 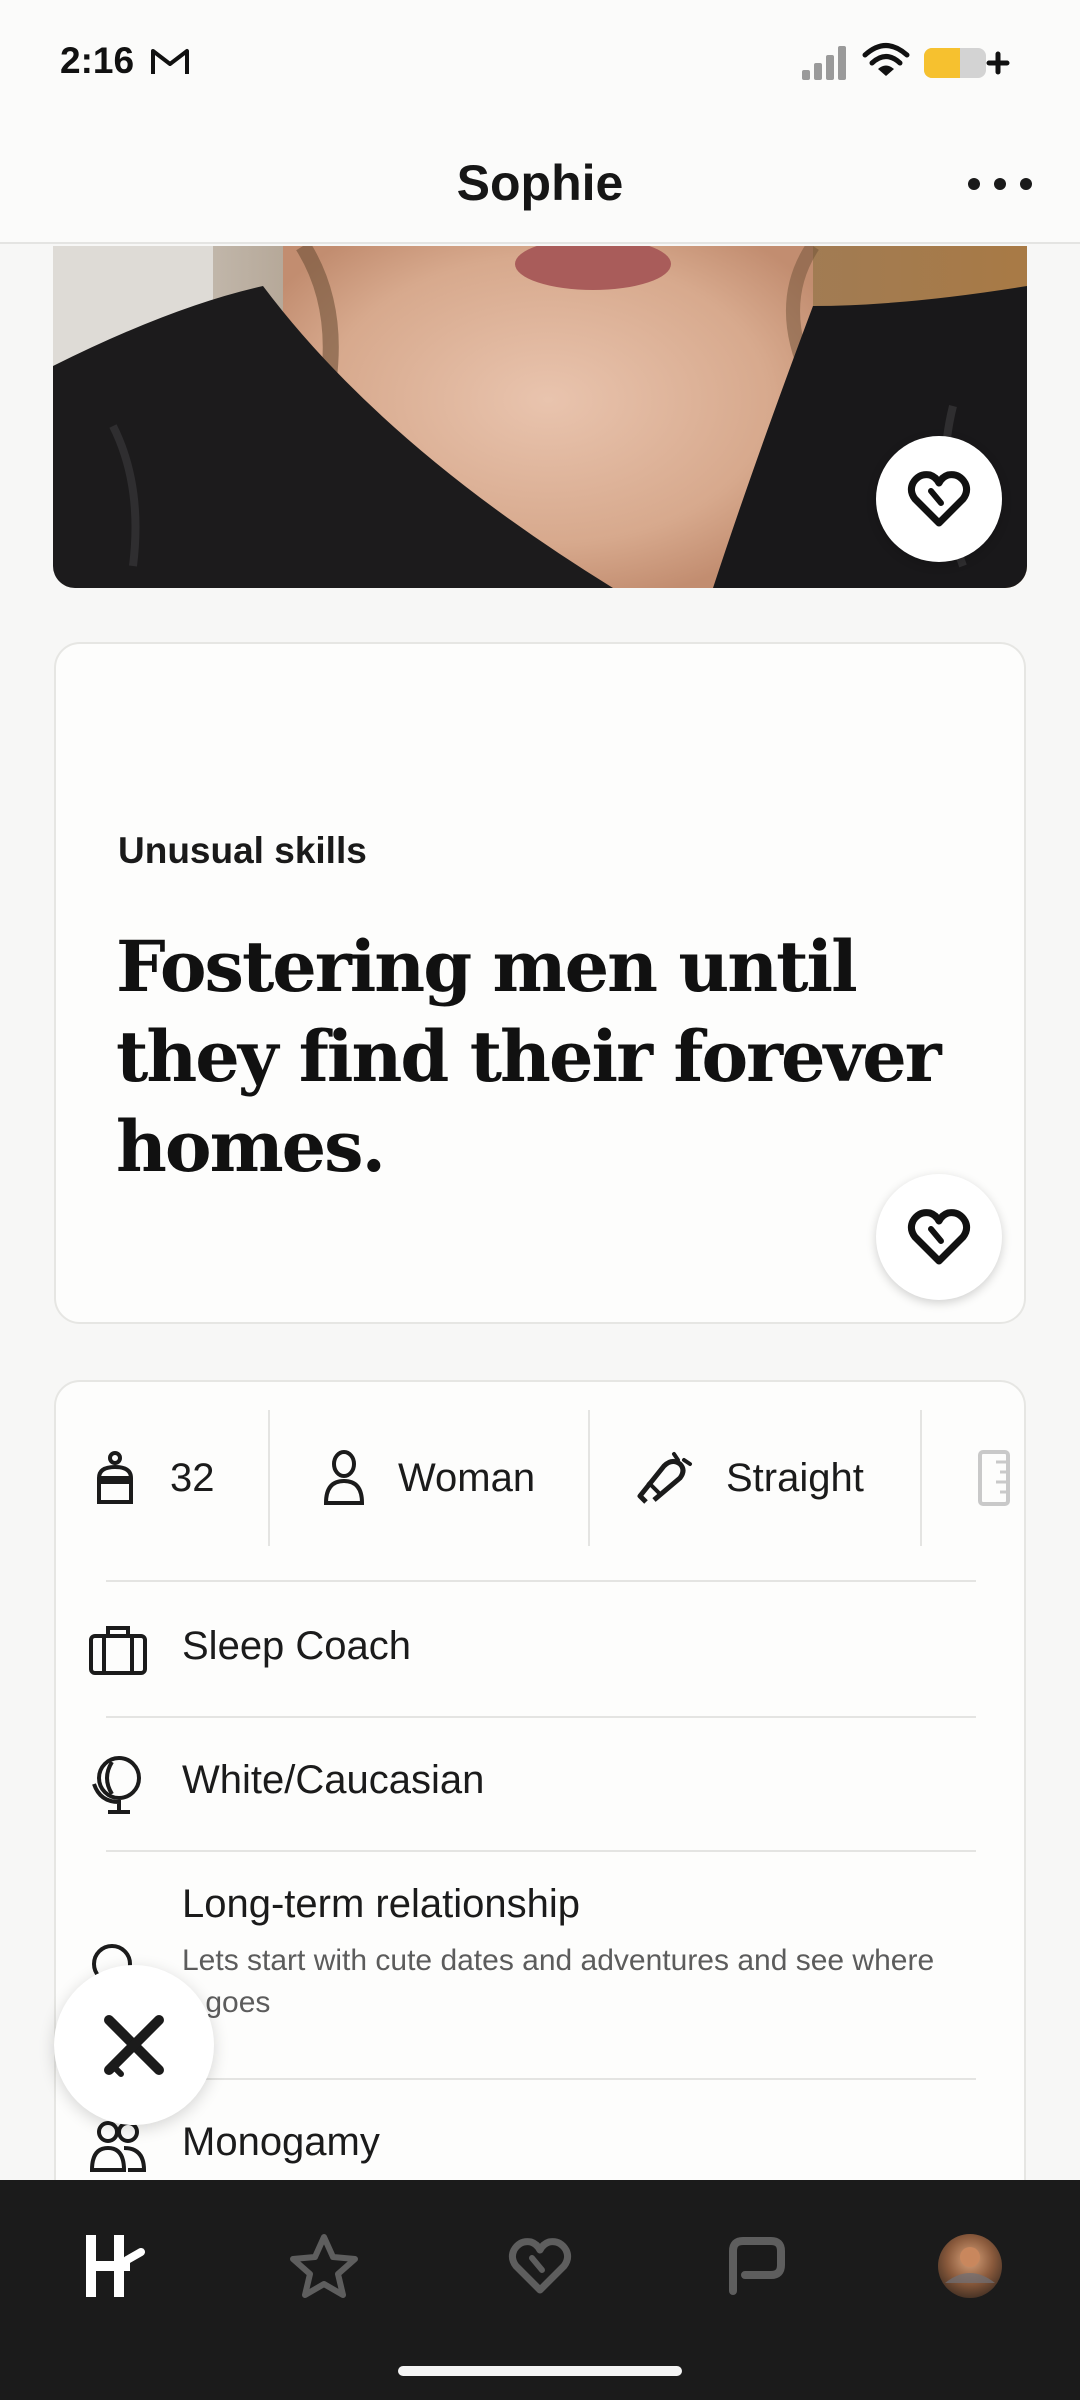 What do you see at coordinates (540, 2371) in the screenshot?
I see `home-indicator` at bounding box center [540, 2371].